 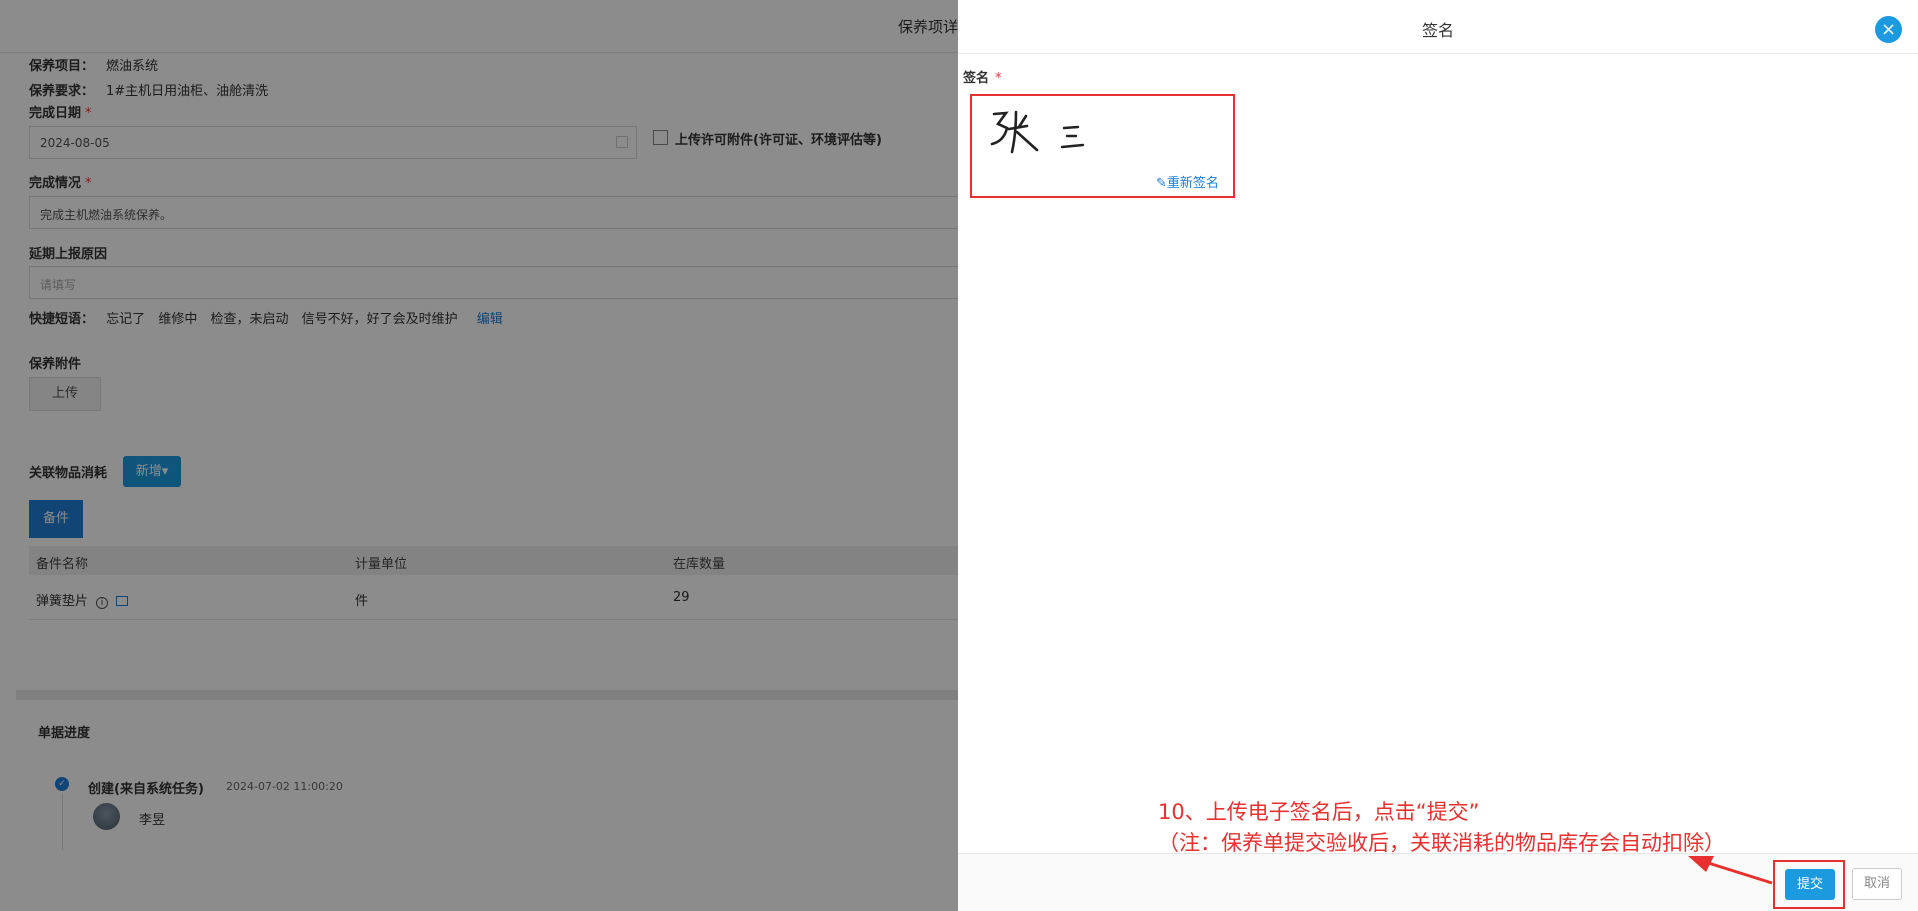 What do you see at coordinates (1102, 146) in the screenshot?
I see `signature-box: ✎重新签名` at bounding box center [1102, 146].